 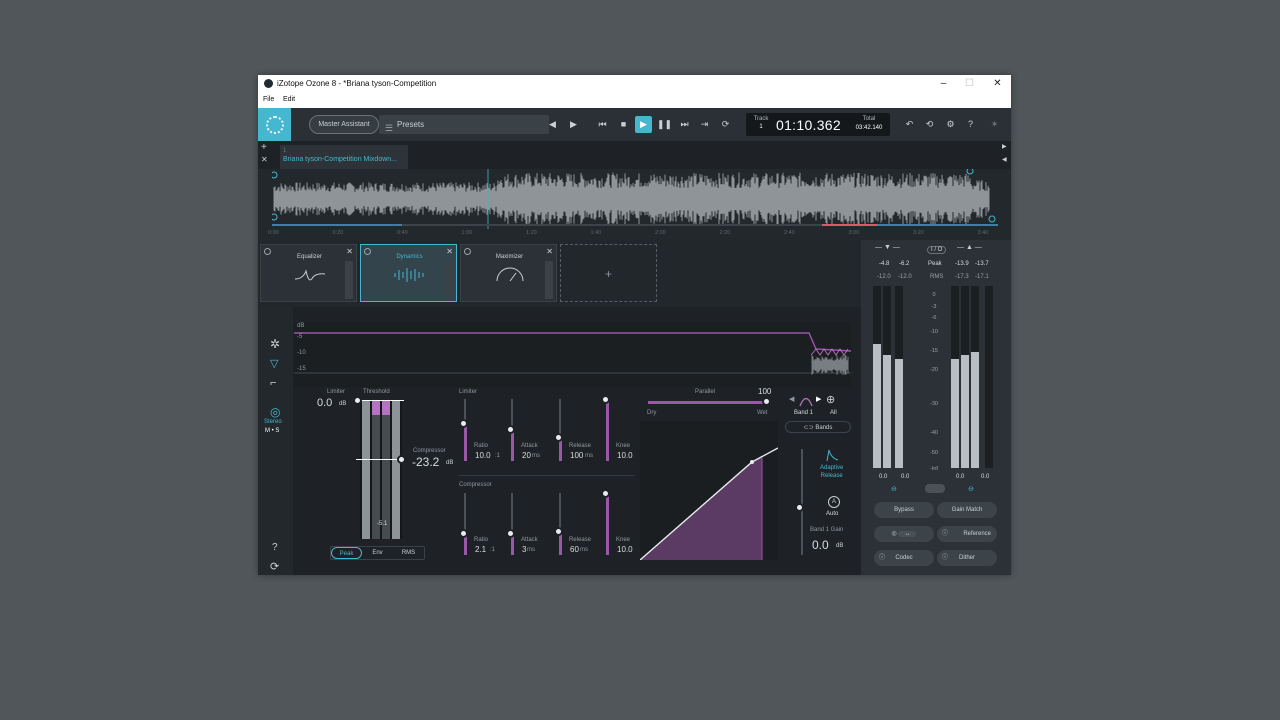 What do you see at coordinates (357, 400) in the screenshot?
I see `limiter-threshold-handle` at bounding box center [357, 400].